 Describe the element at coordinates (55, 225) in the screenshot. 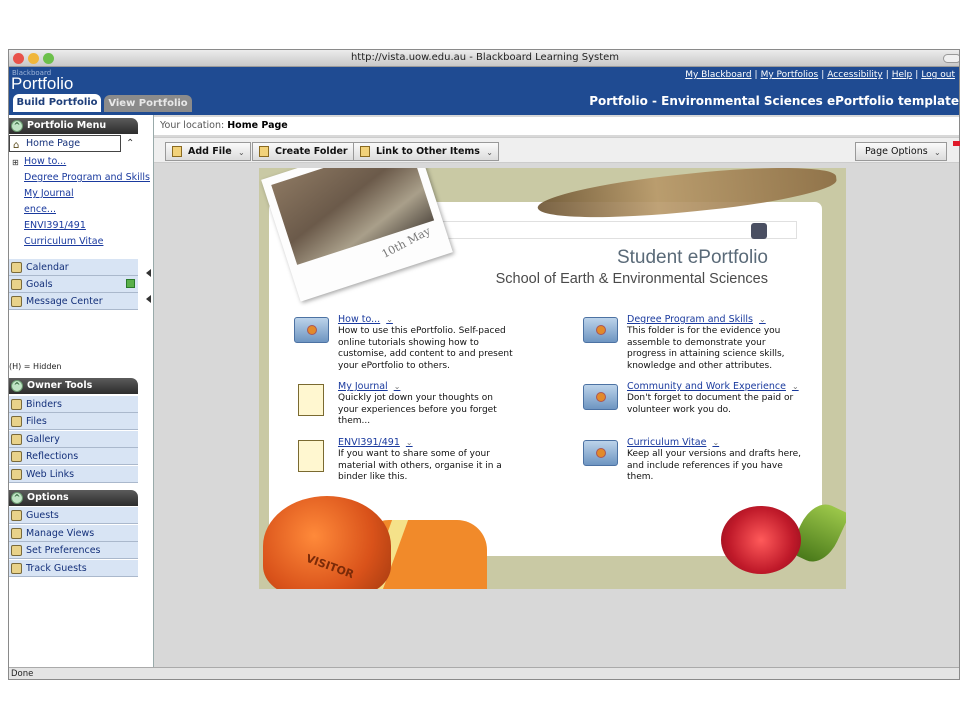

I see `sidebar-item-envi391: ENVI391/491` at that location.